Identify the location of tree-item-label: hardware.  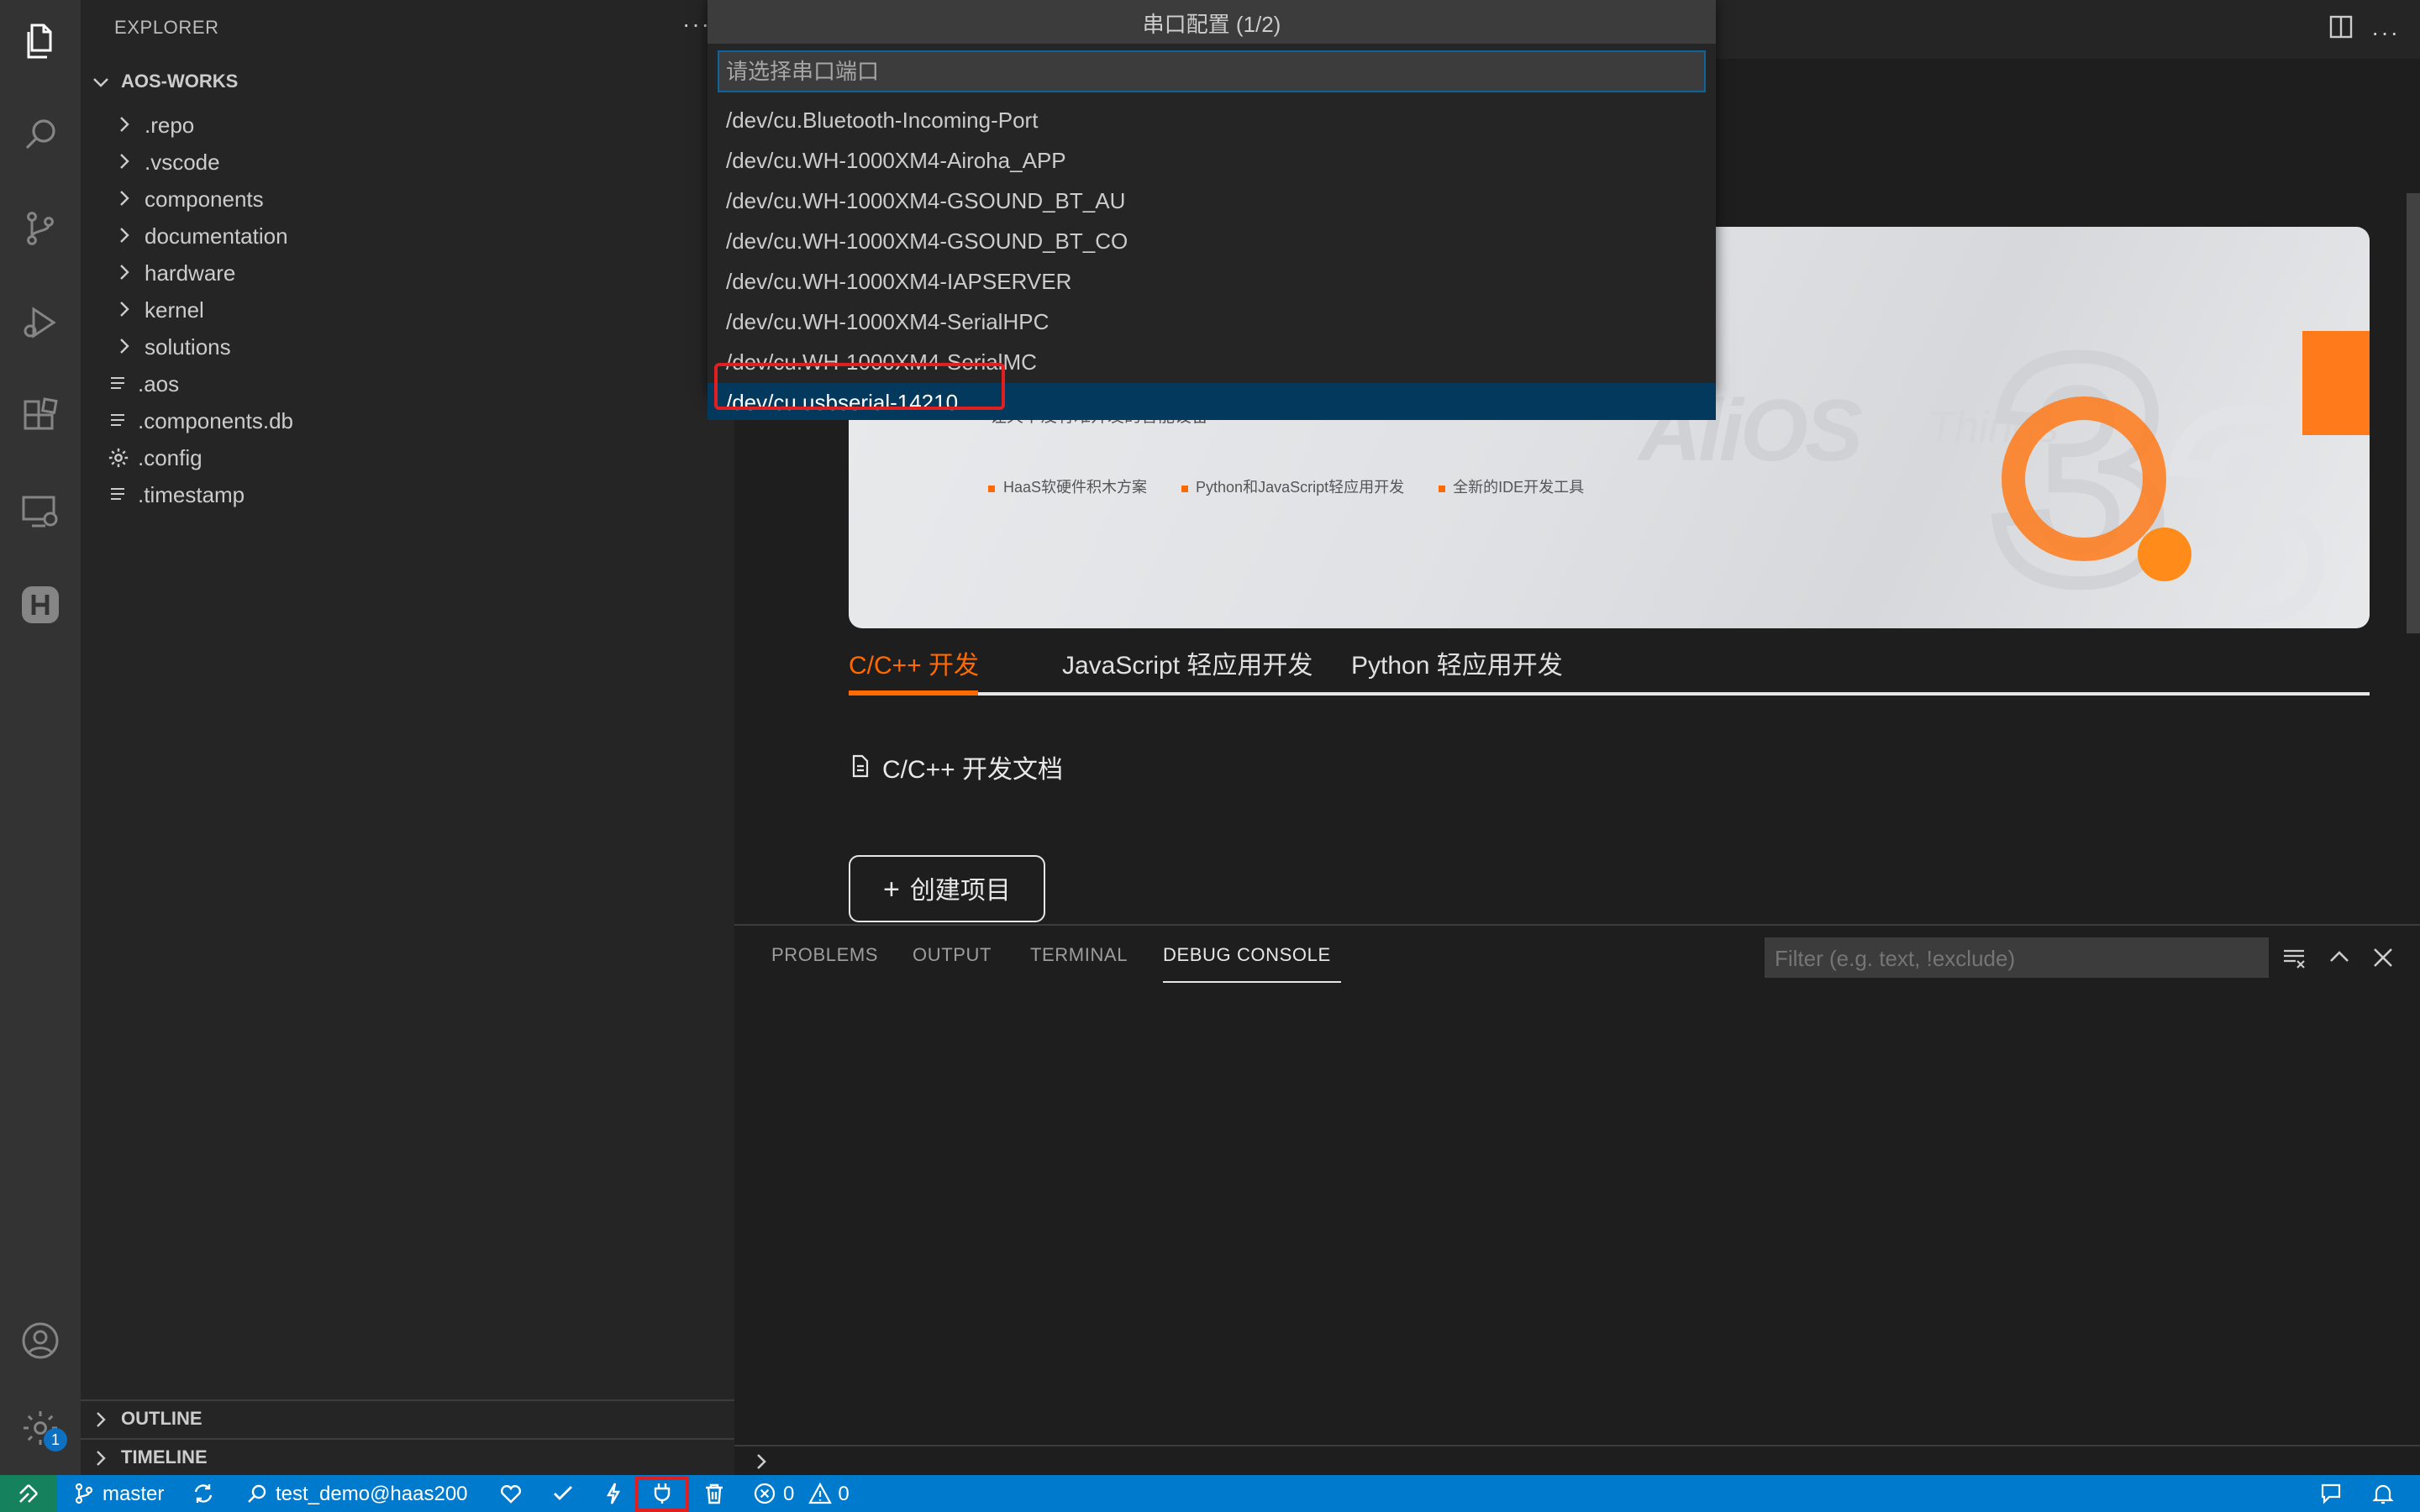
(191, 272).